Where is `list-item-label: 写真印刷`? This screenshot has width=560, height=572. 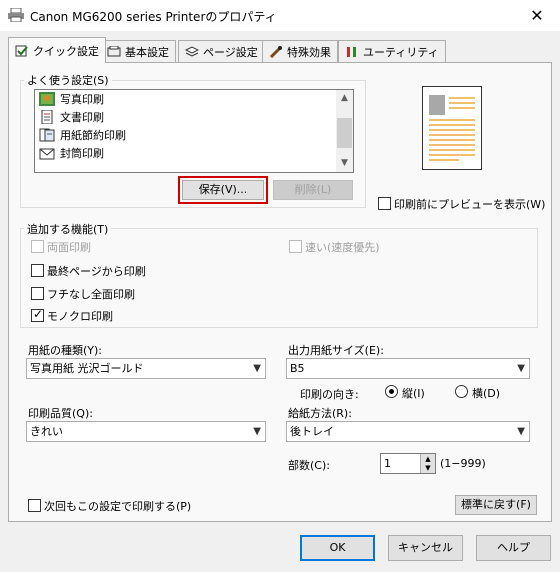
list-item-label: 写真印刷 is located at coordinates (82, 99).